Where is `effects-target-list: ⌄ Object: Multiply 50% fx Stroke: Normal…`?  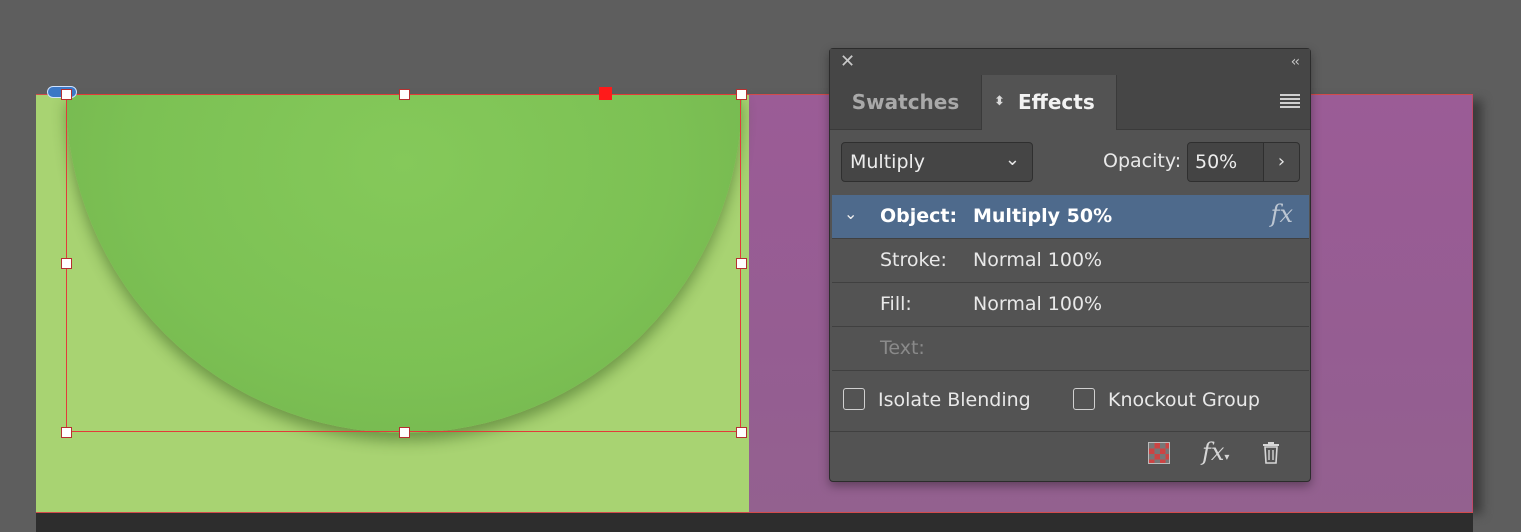 effects-target-list: ⌄ Object: Multiply 50% fx Stroke: Normal… is located at coordinates (1070, 283).